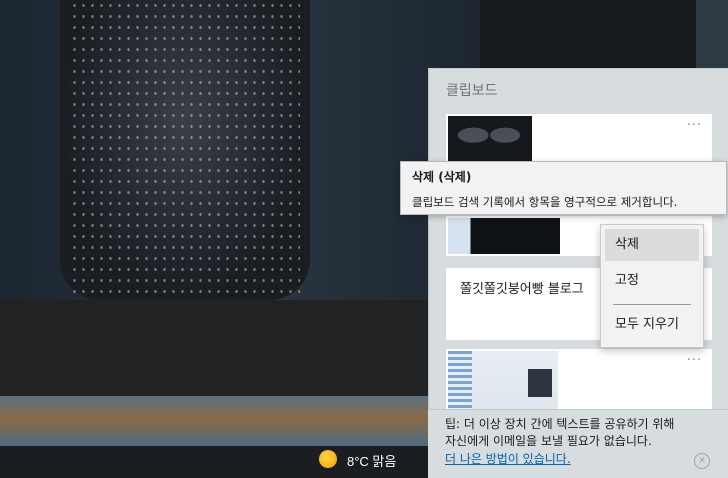  What do you see at coordinates (652, 245) in the screenshot?
I see `menu-item-delete: 삭제` at bounding box center [652, 245].